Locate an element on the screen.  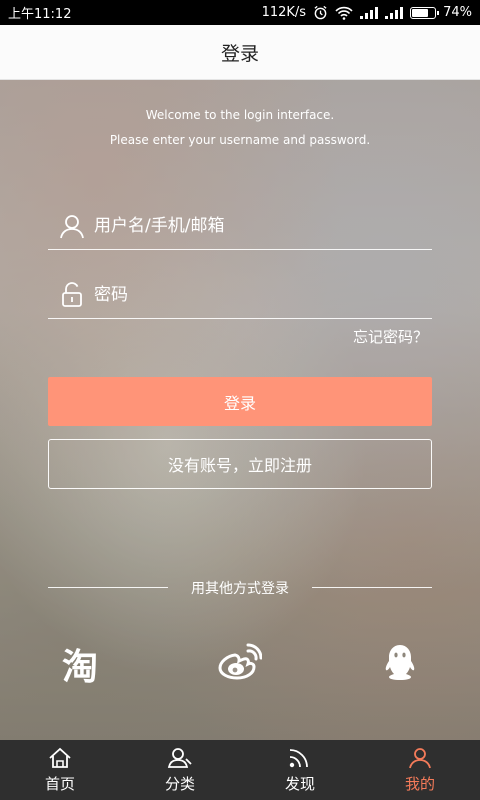
tab-home: 首页 is located at coordinates (60, 770).